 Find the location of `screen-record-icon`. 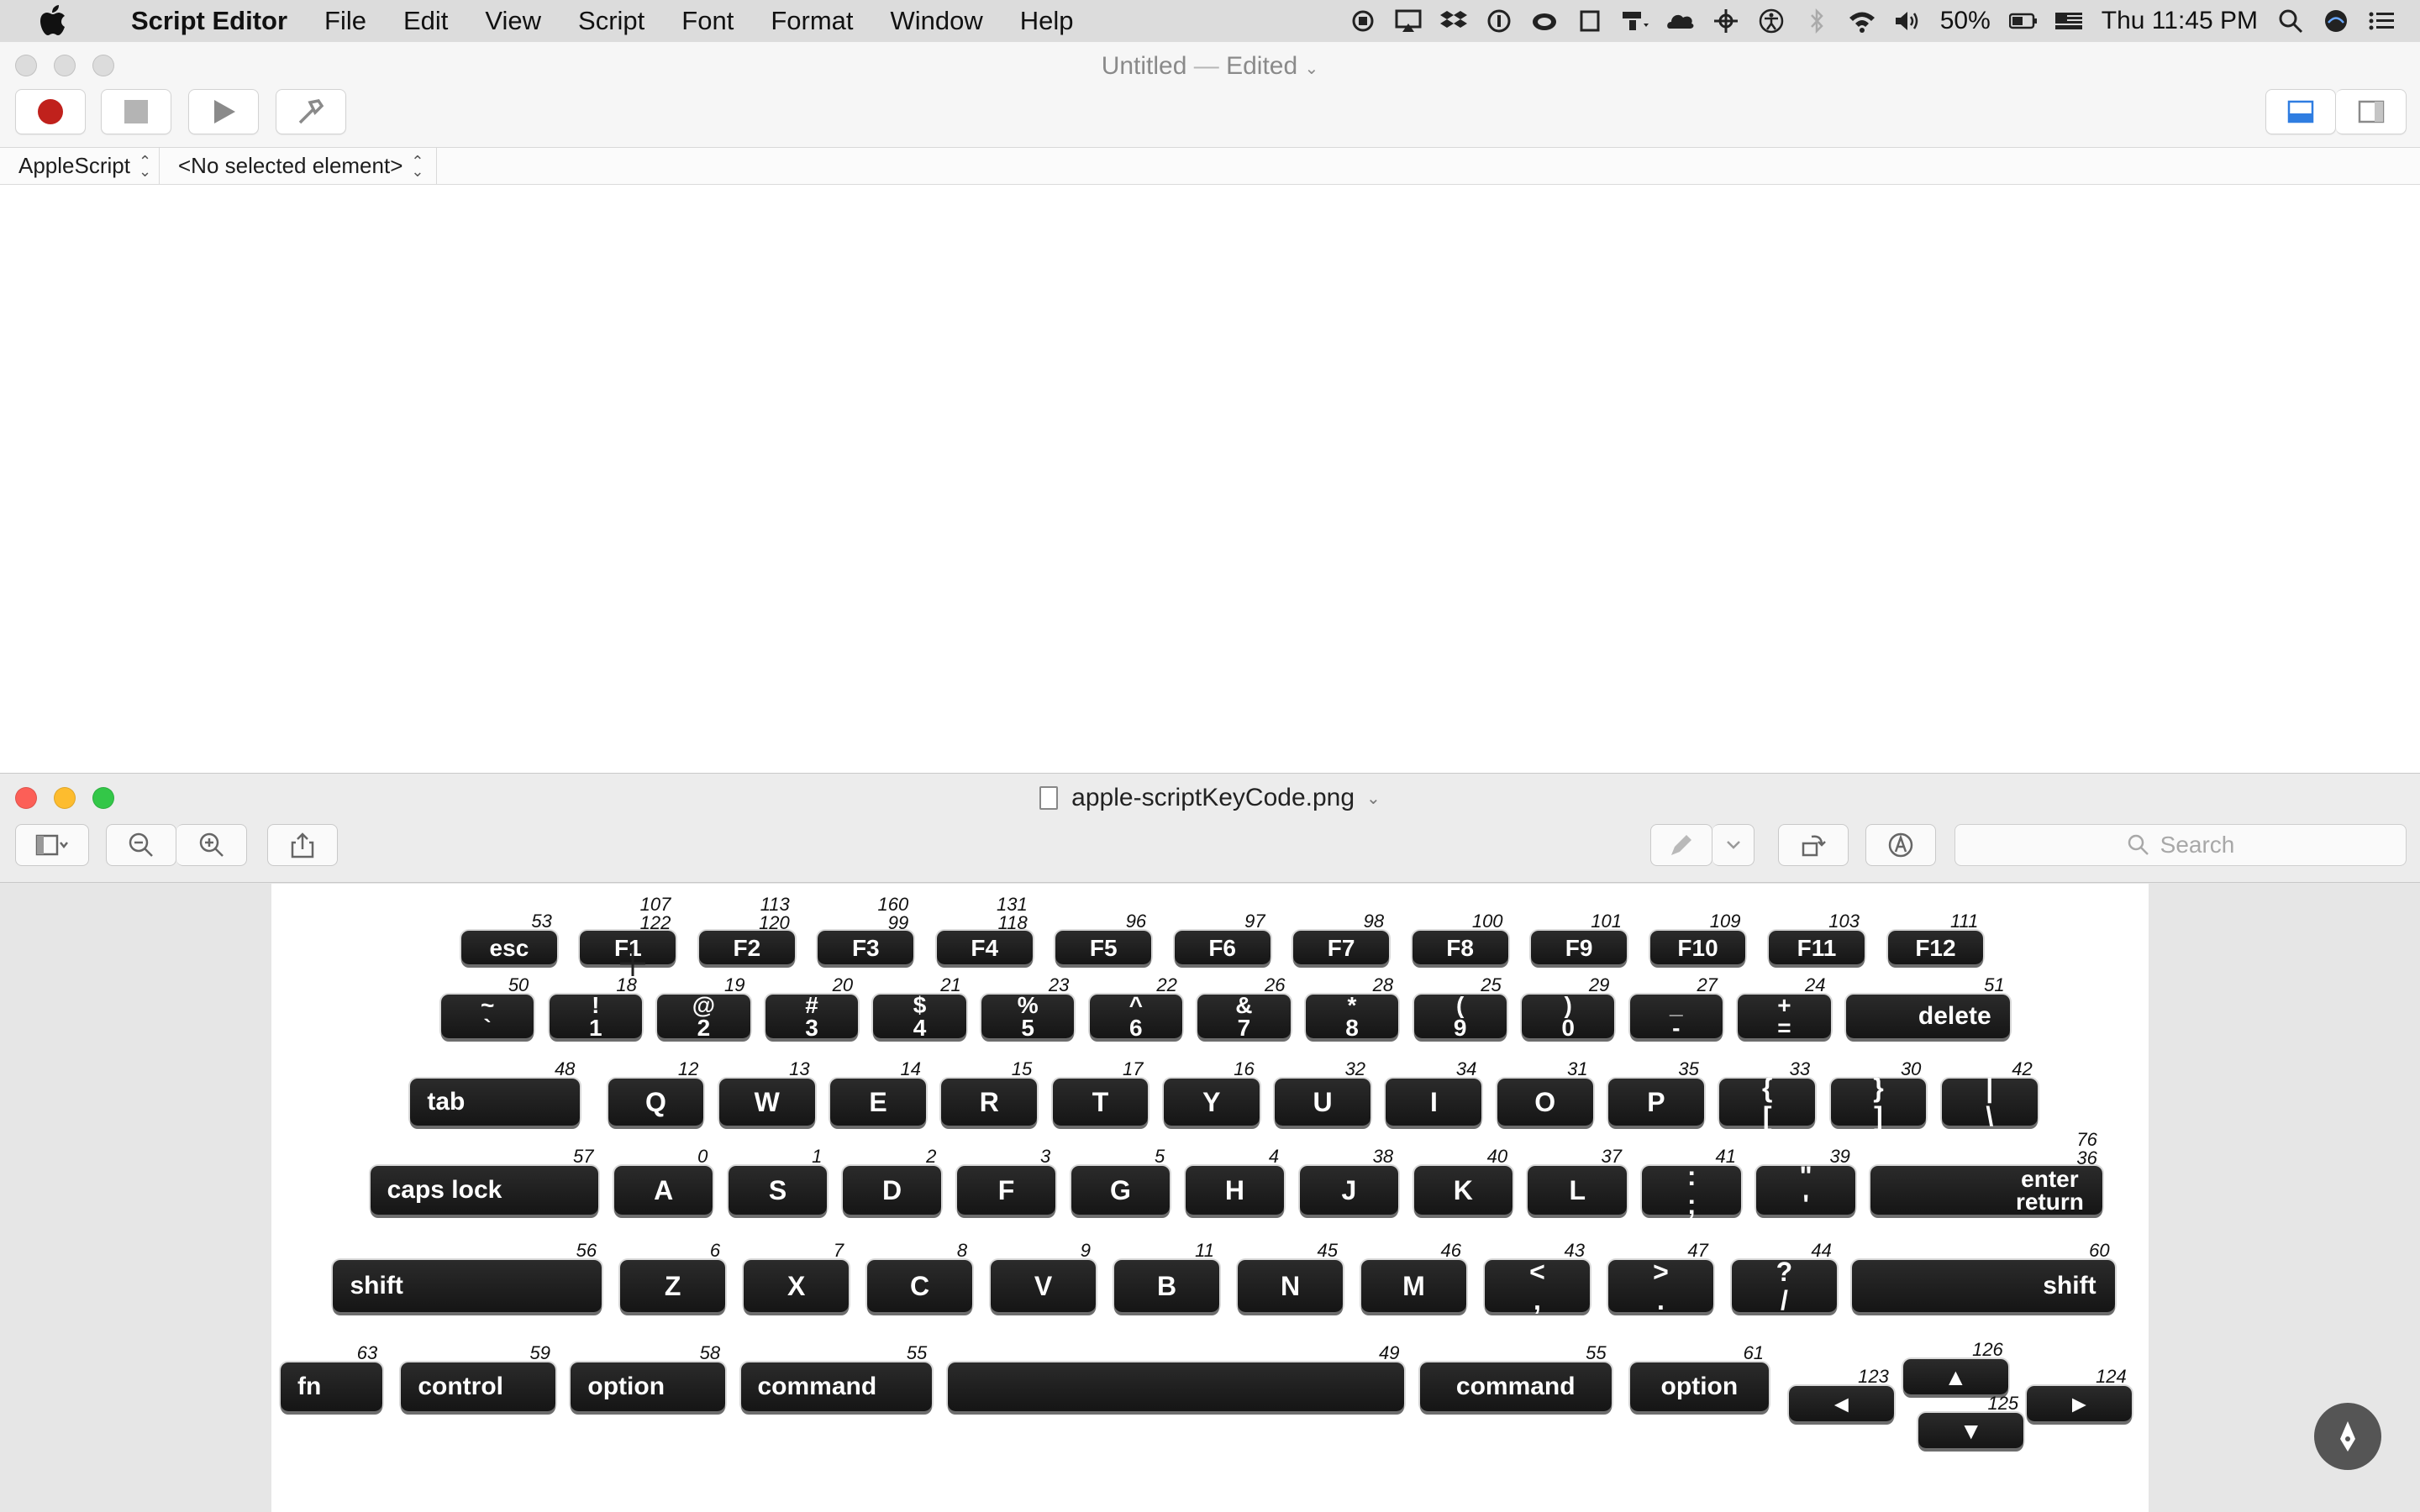

screen-record-icon is located at coordinates (1363, 21).